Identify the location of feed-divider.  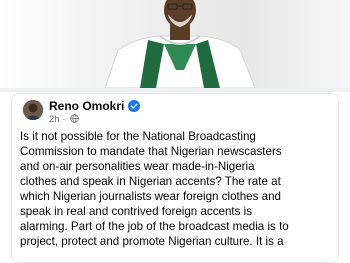
(175, 90).